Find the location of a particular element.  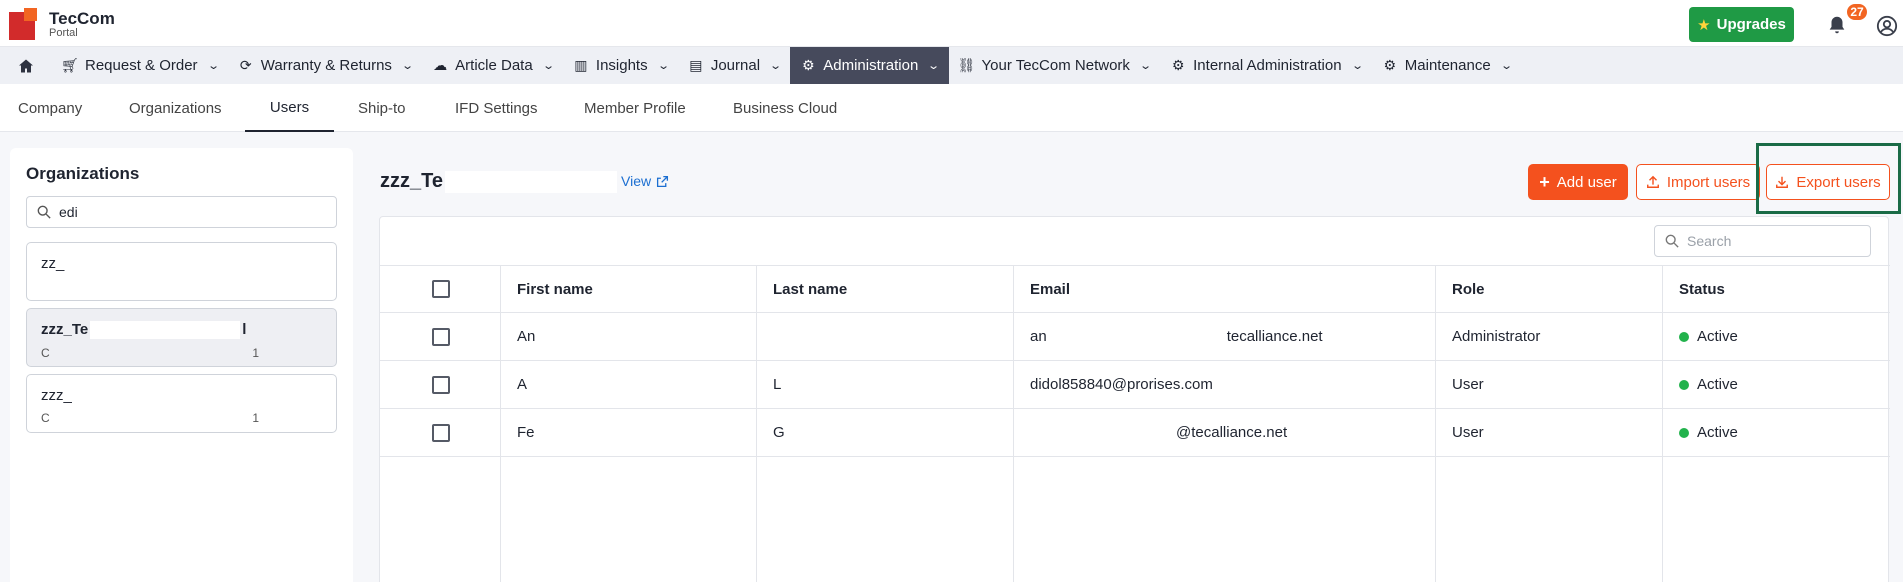

org-name: zzz_ is located at coordinates (56, 395).